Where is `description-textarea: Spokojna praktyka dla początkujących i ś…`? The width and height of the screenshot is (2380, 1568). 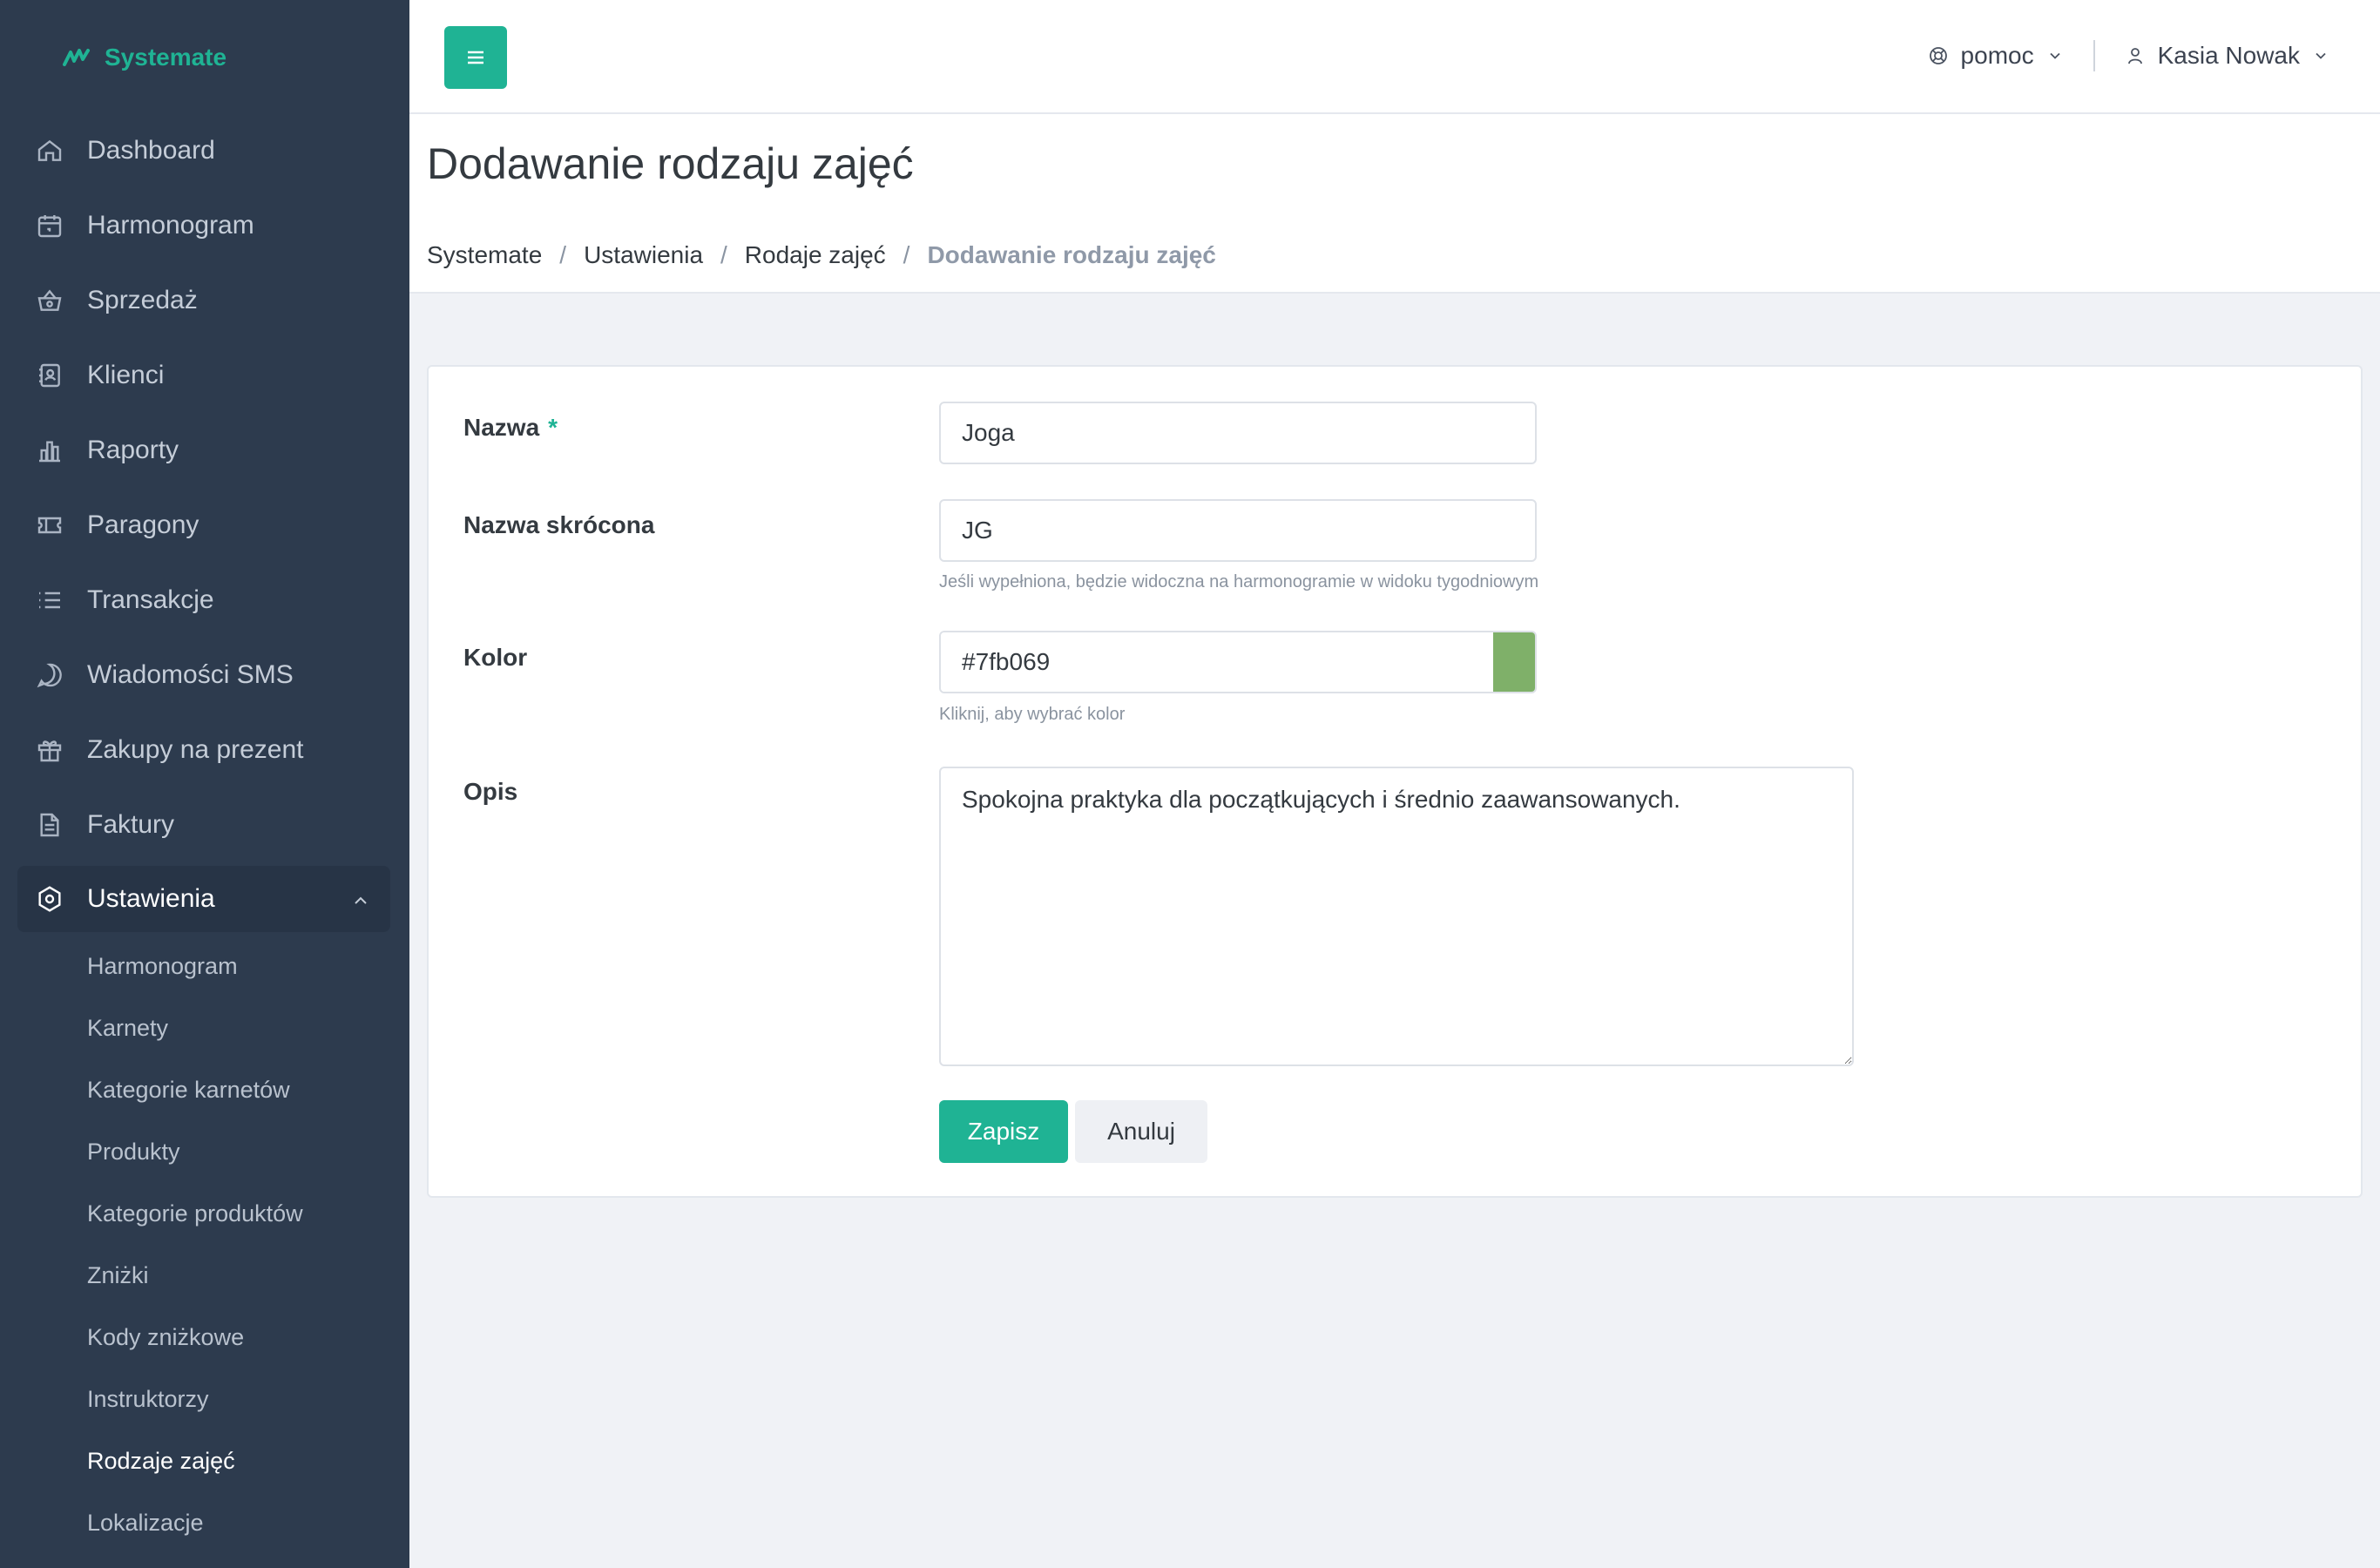 description-textarea: Spokojna praktyka dla początkujących i ś… is located at coordinates (1396, 916).